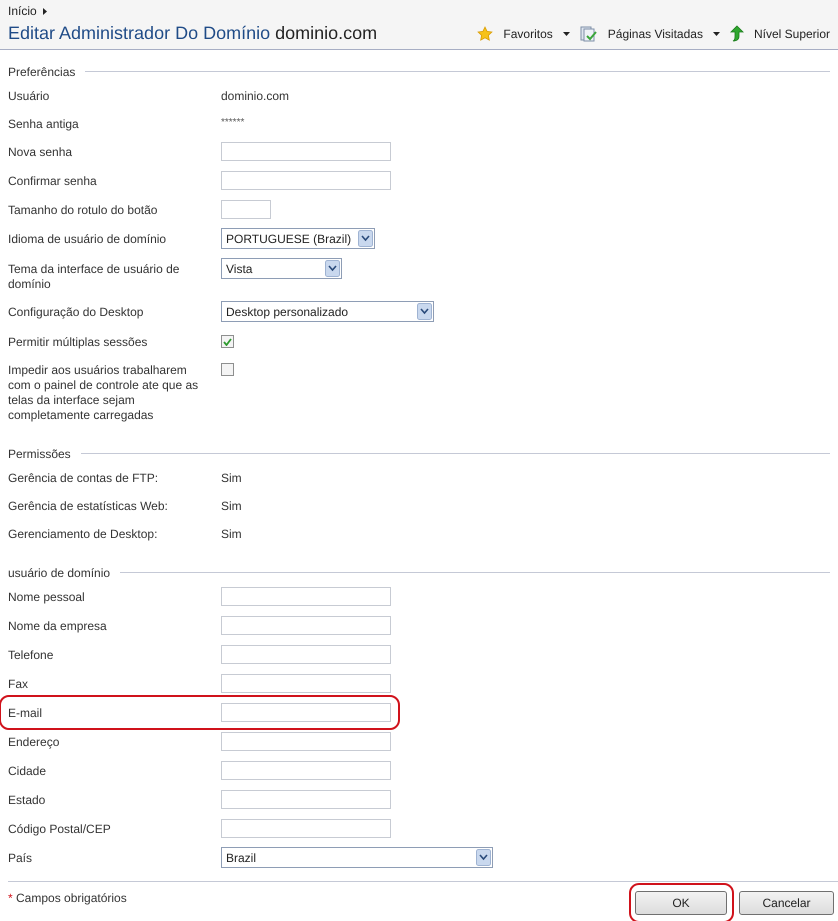 The height and width of the screenshot is (921, 838). Describe the element at coordinates (29, 96) in the screenshot. I see `field-label: Usuário` at that location.